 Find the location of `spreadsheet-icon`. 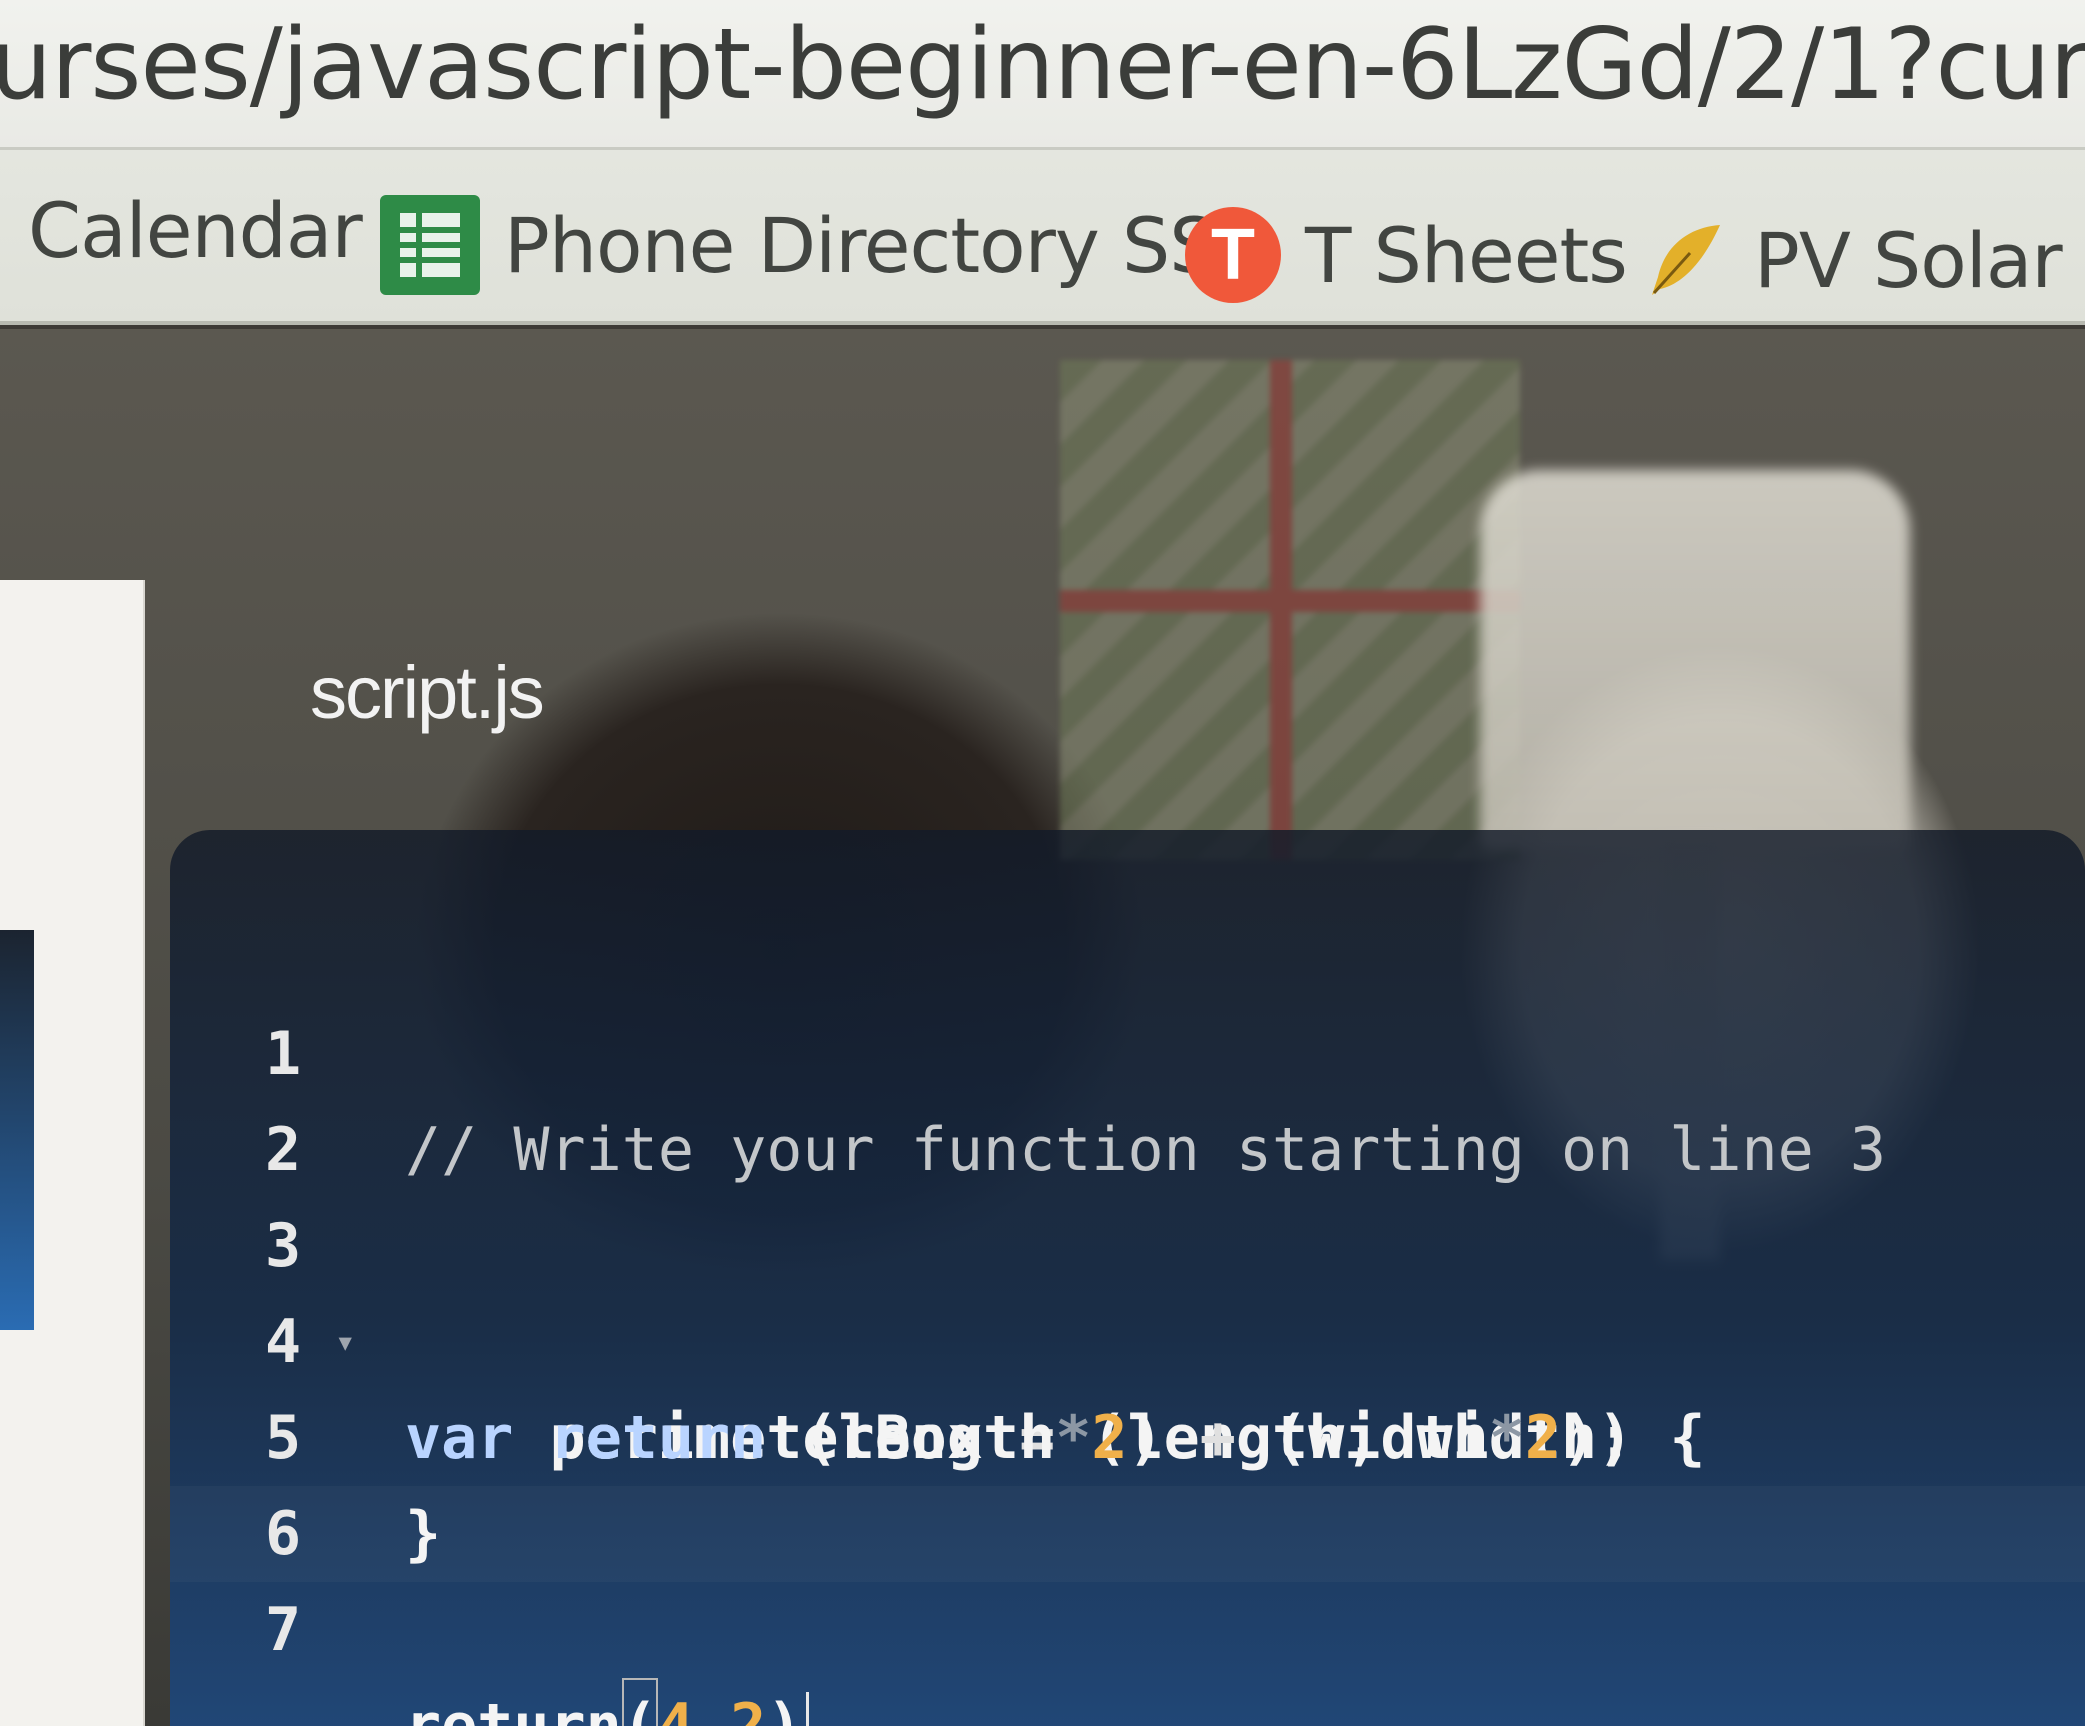

spreadsheet-icon is located at coordinates (430, 245).